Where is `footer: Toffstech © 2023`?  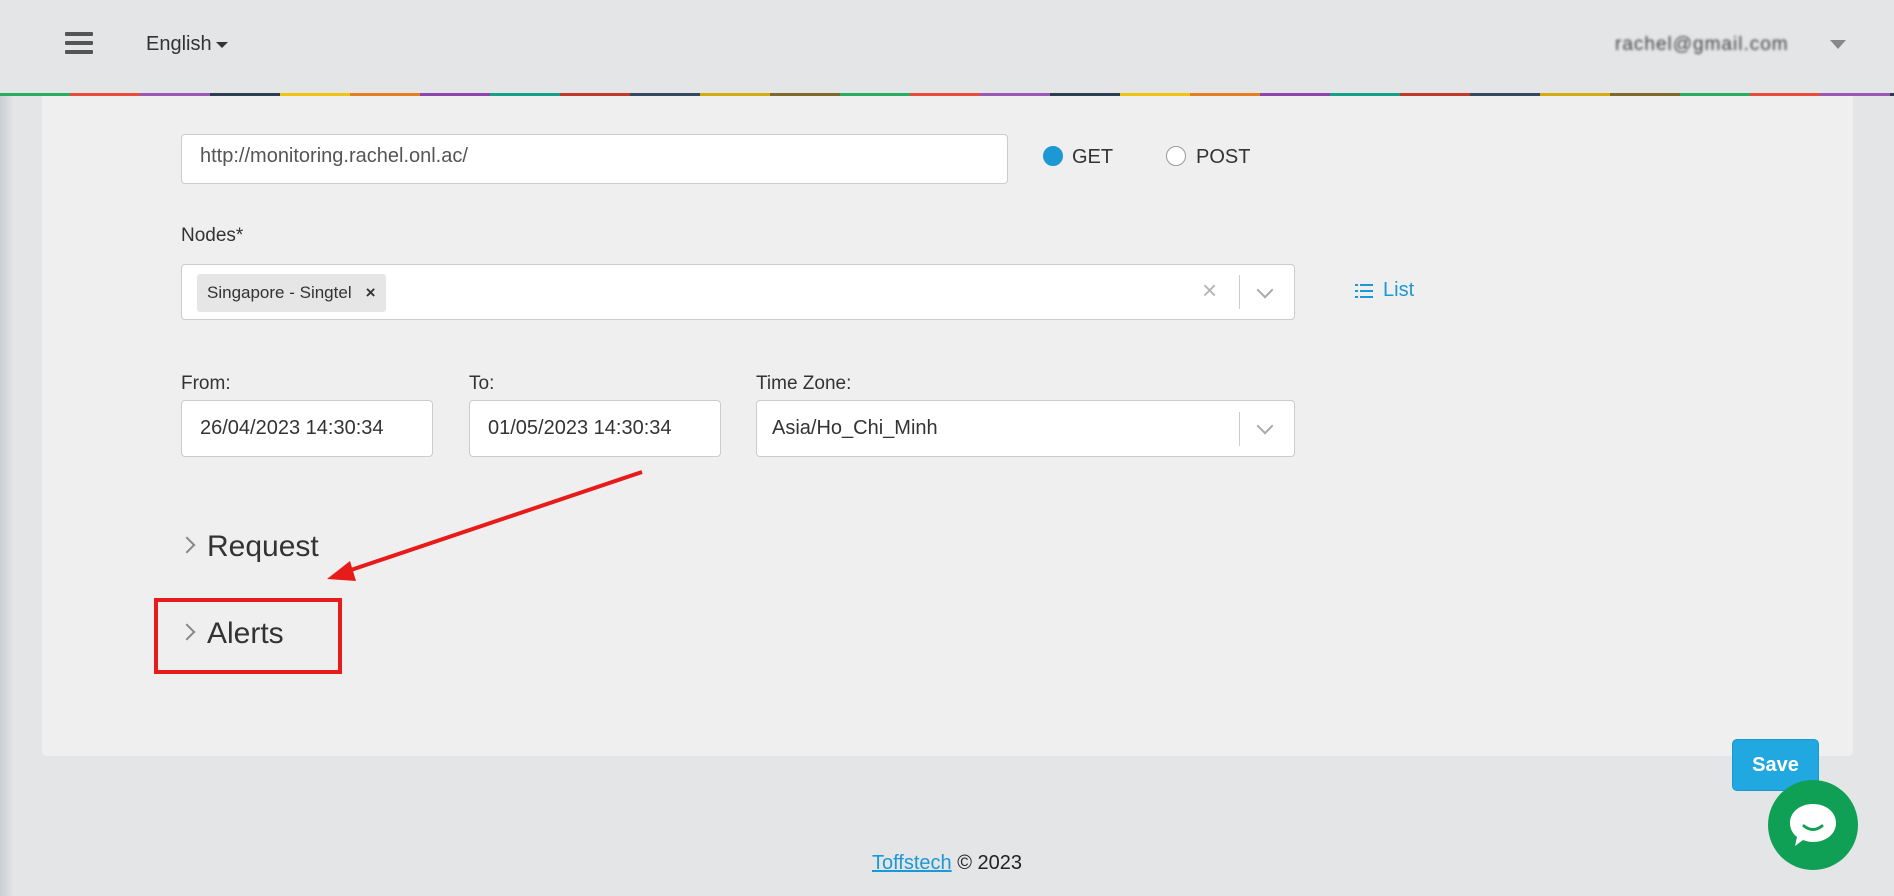 footer: Toffstech © 2023 is located at coordinates (947, 863).